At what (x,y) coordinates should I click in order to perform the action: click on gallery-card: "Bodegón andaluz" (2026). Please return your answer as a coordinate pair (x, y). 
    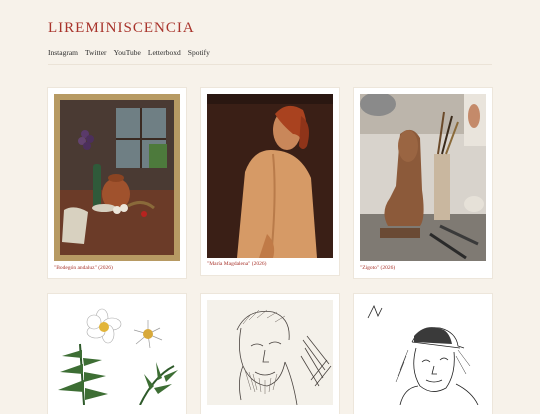
    Looking at the image, I should click on (117, 183).